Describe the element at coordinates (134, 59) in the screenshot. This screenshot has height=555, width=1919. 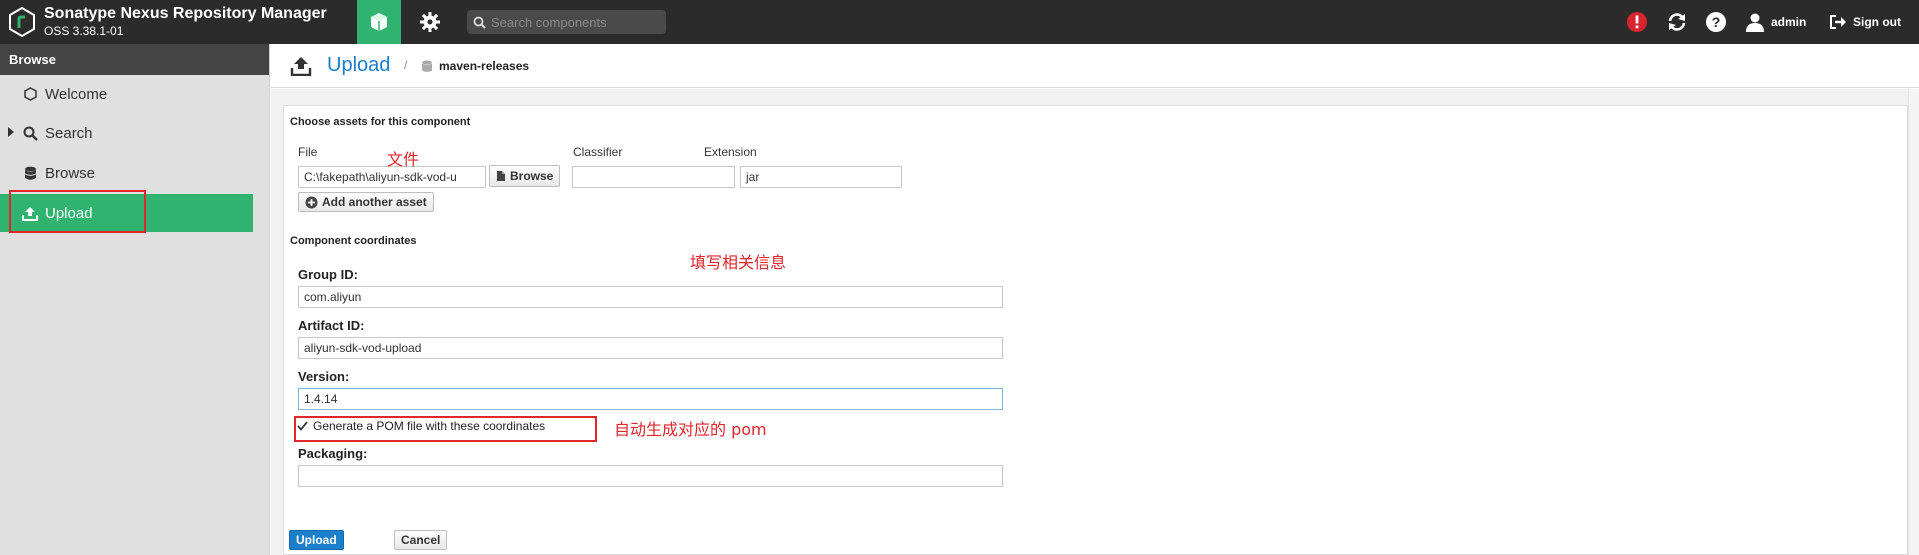
I see `sidebar-title: Browse` at that location.